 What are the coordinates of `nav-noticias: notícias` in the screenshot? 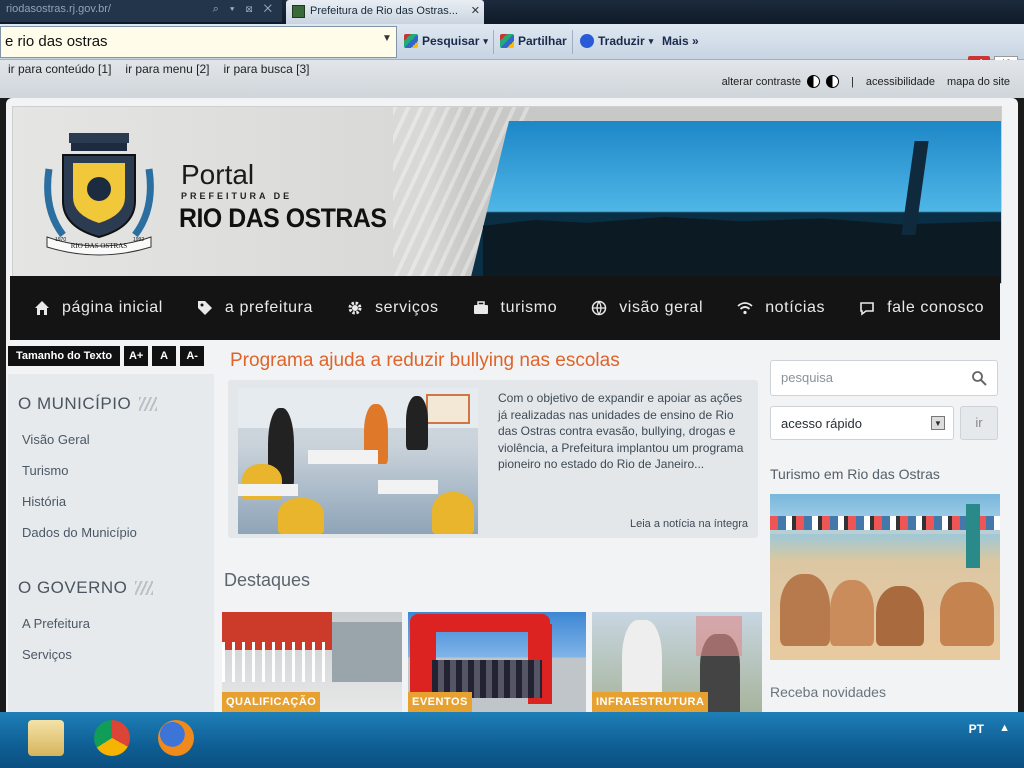 It's located at (781, 308).